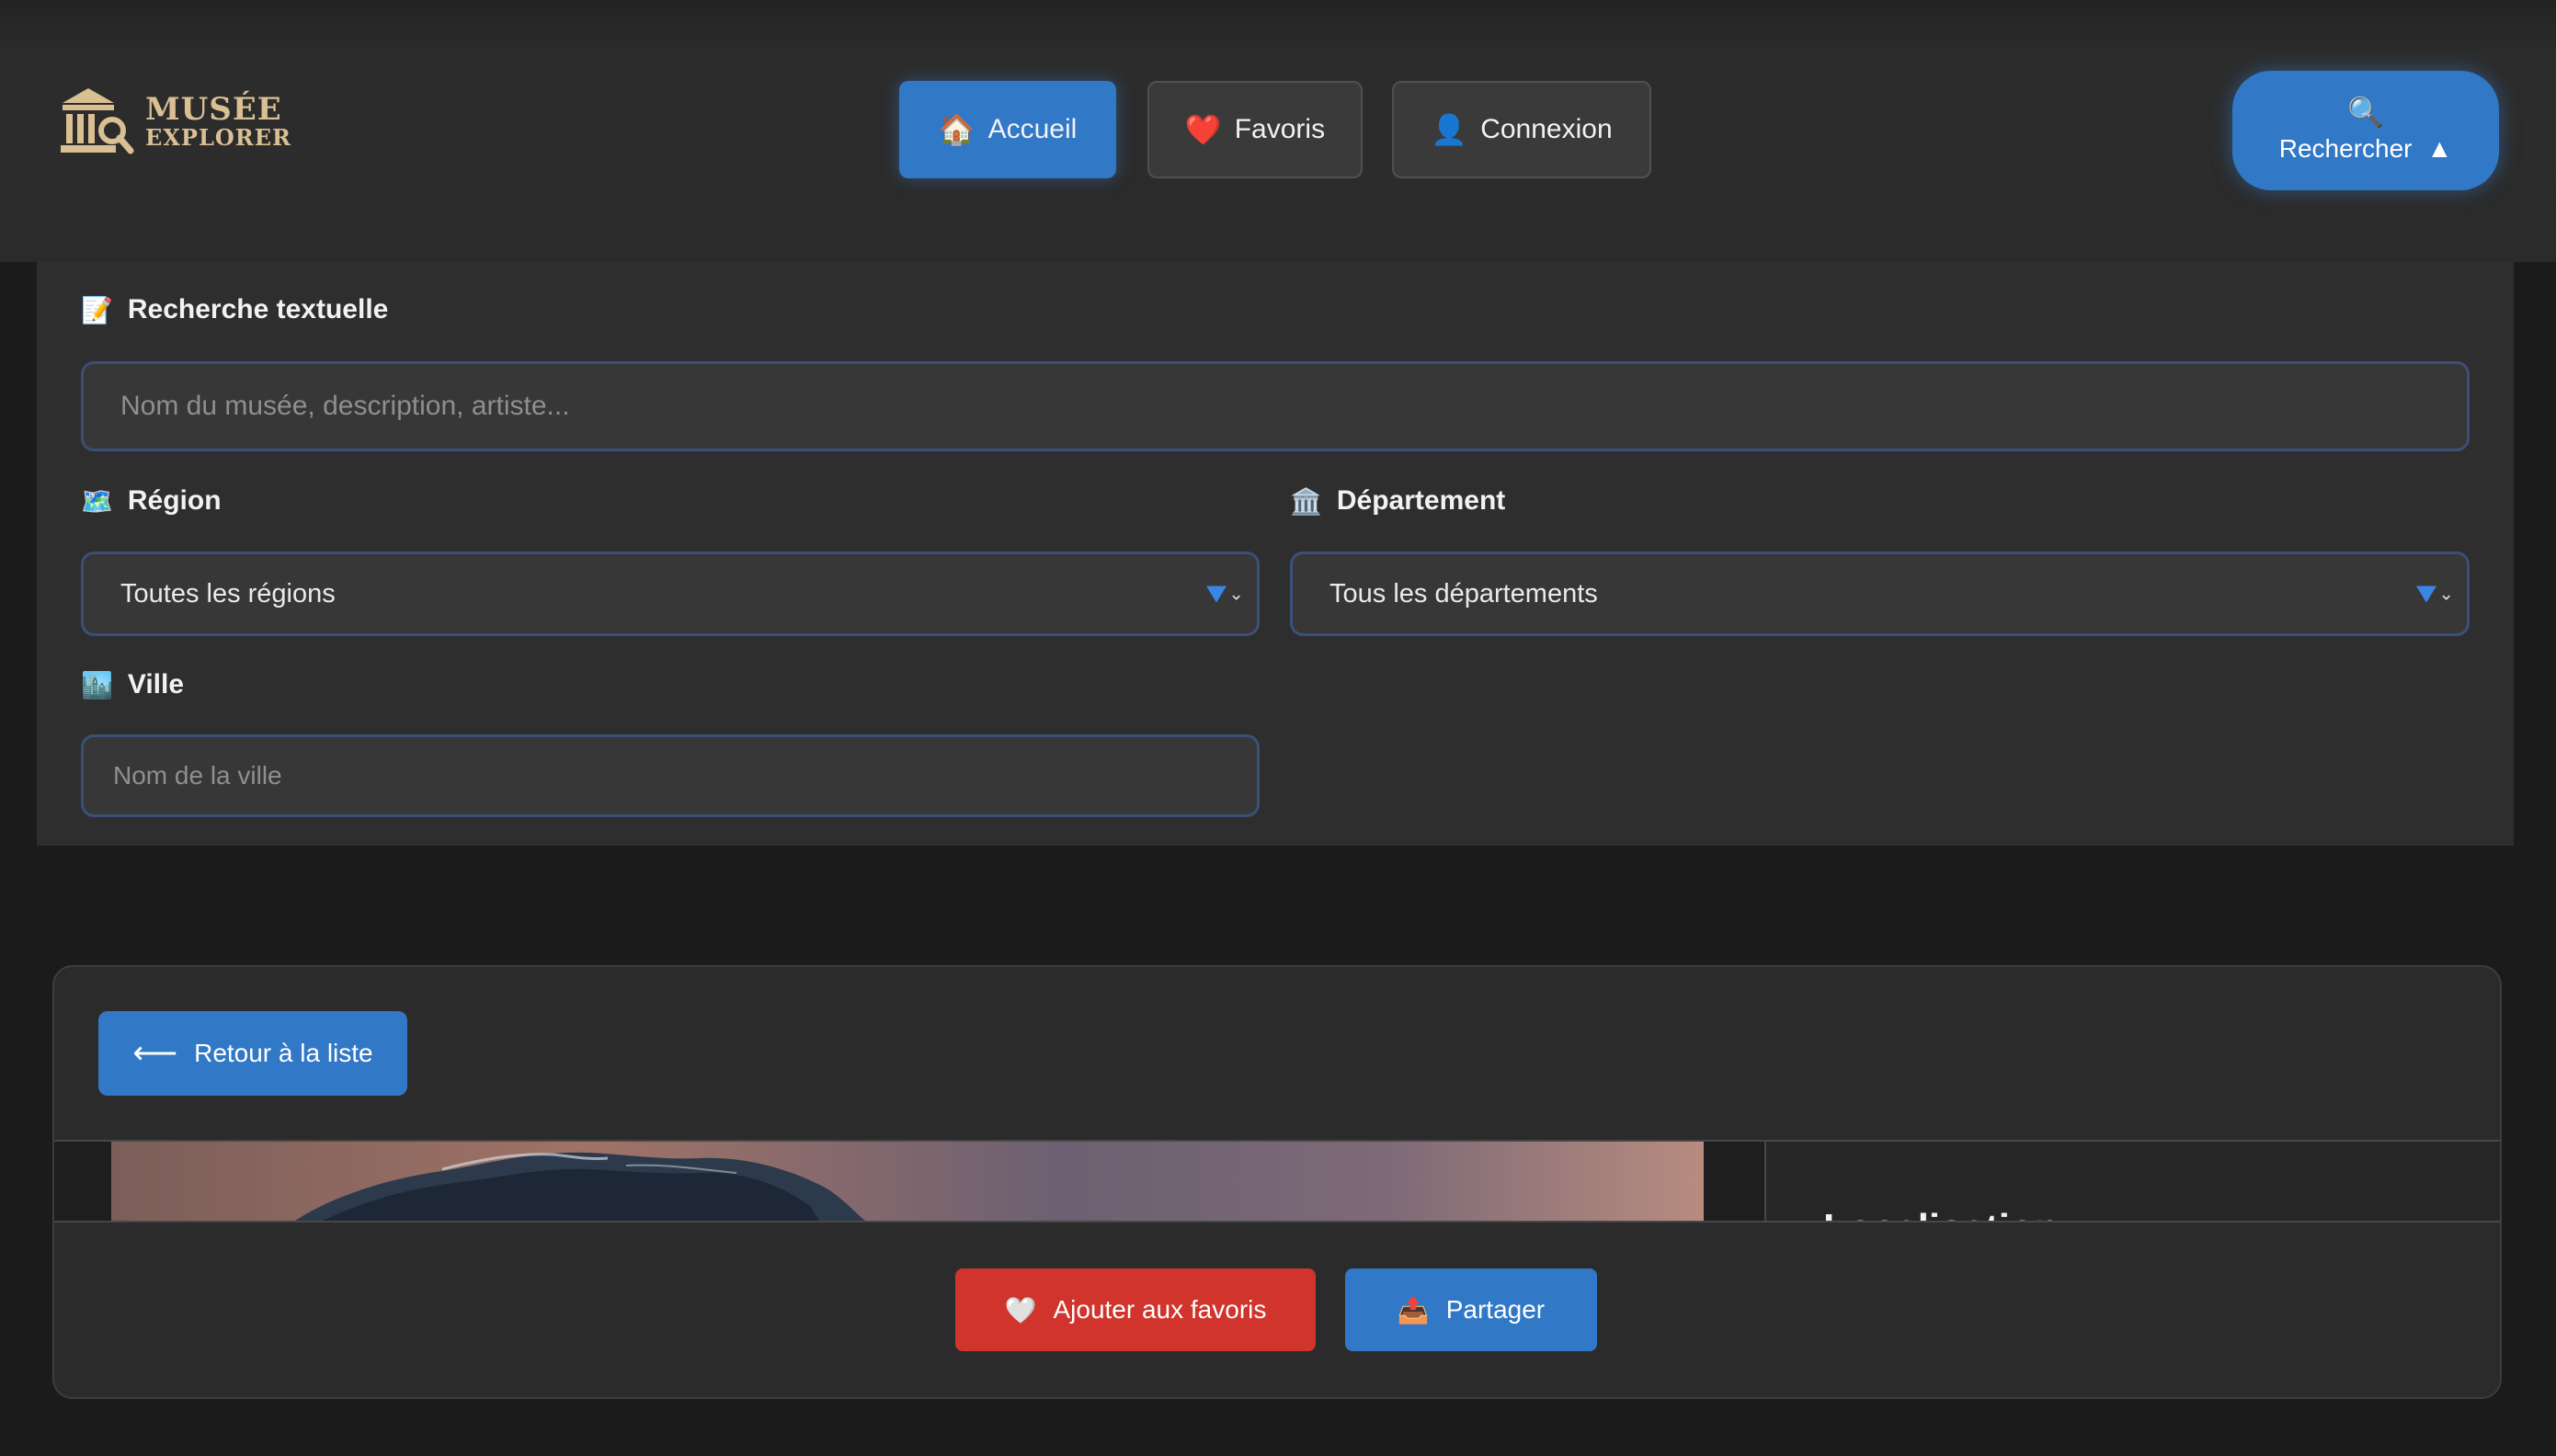 This screenshot has width=2556, height=1456. Describe the element at coordinates (228, 593) in the screenshot. I see `region-select-value: Toutes les régions` at that location.